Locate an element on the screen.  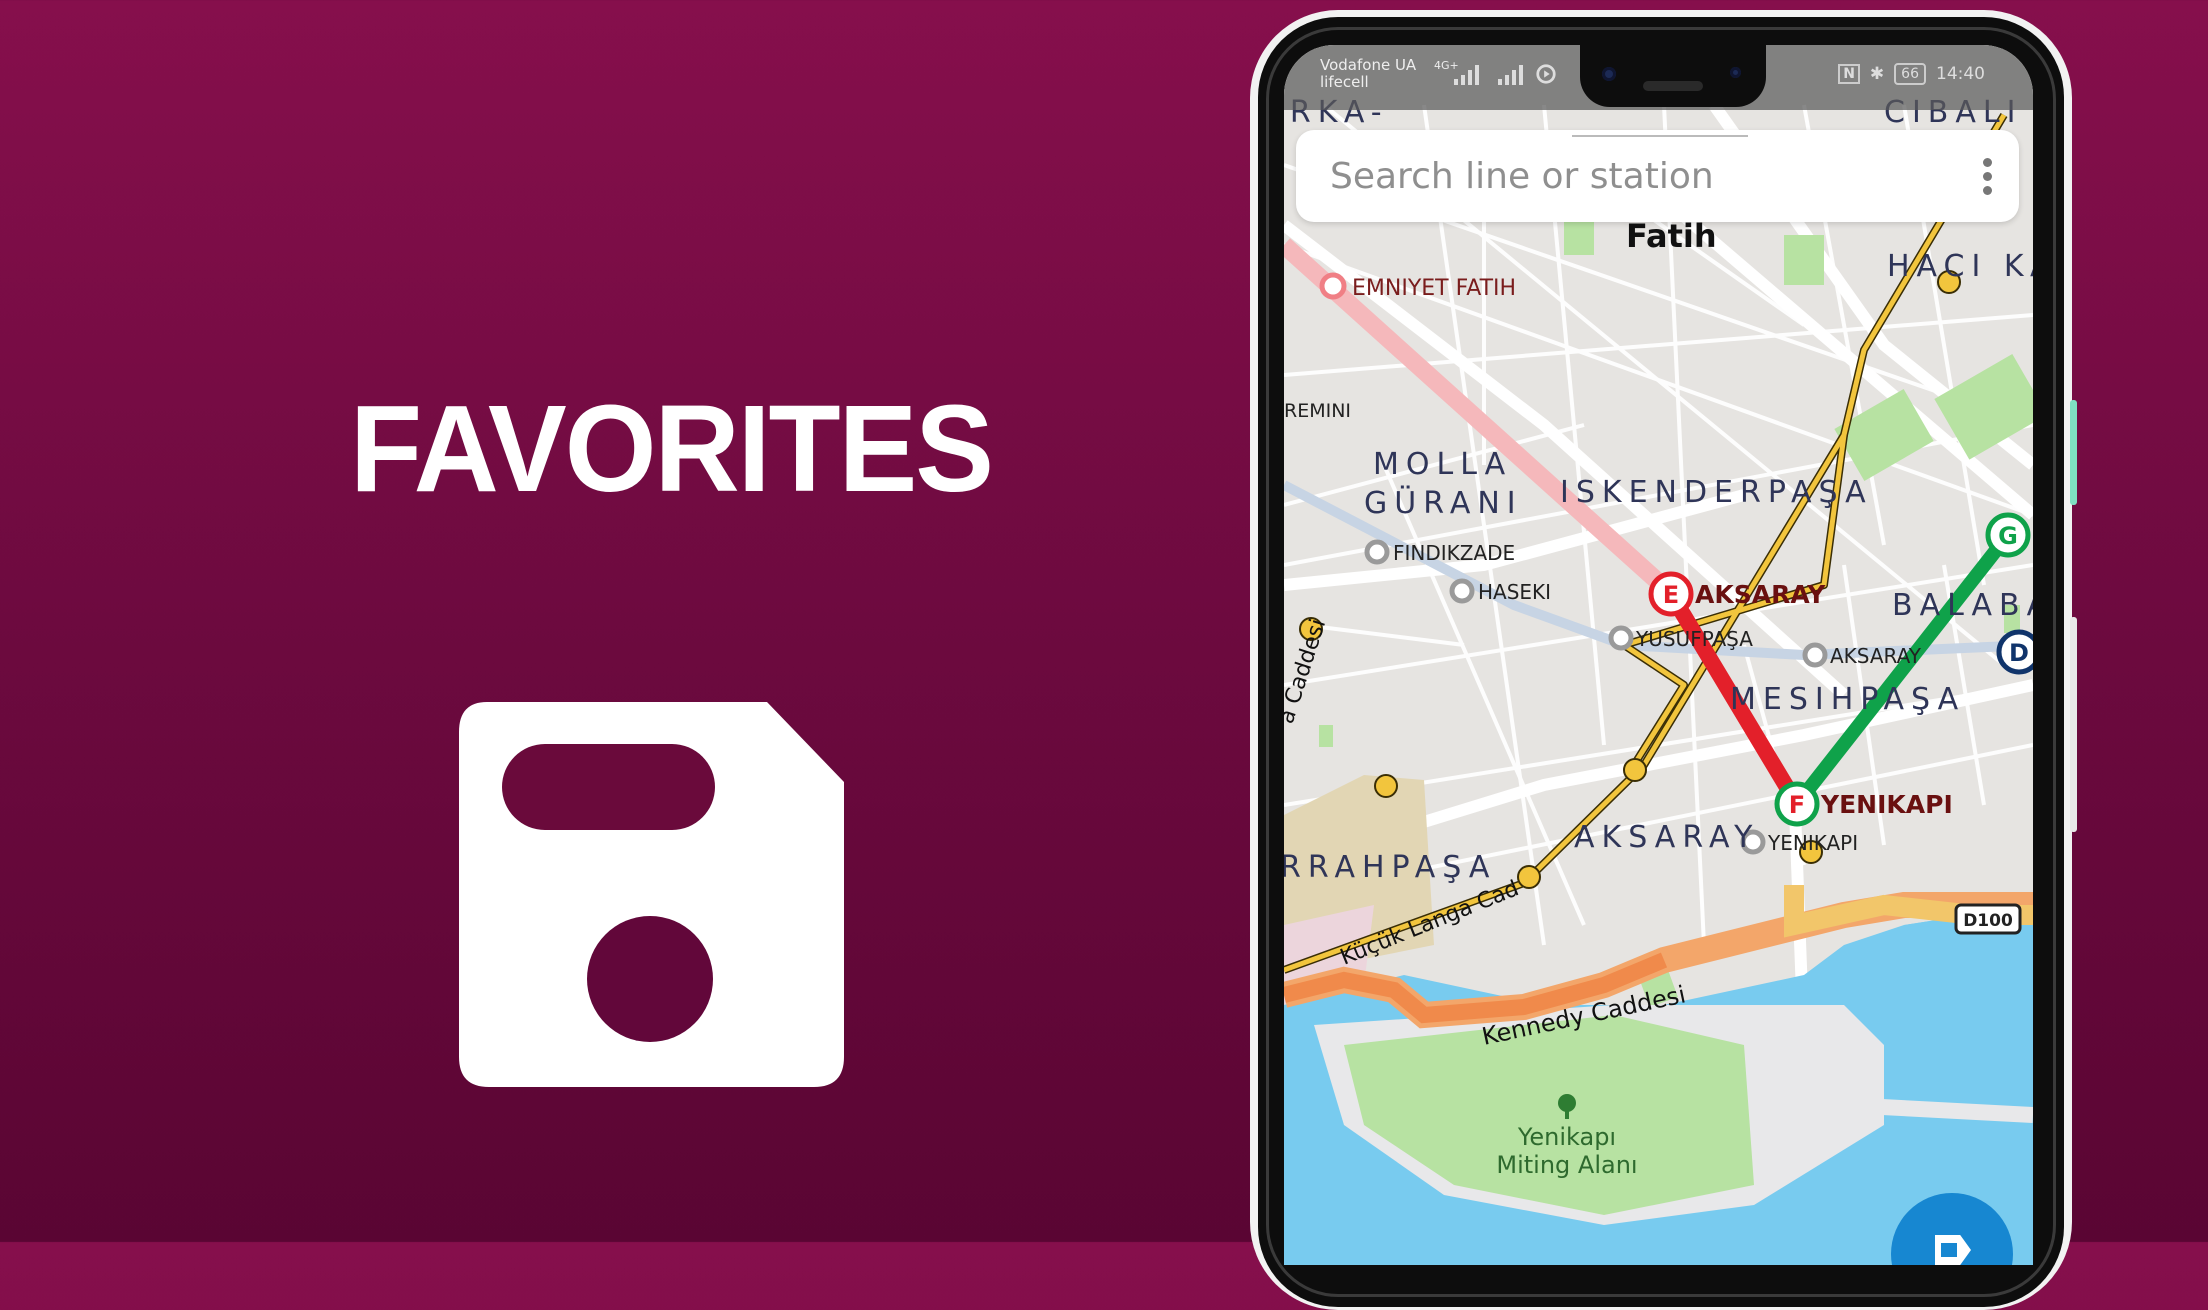
earpiece is located at coordinates (1673, 86).